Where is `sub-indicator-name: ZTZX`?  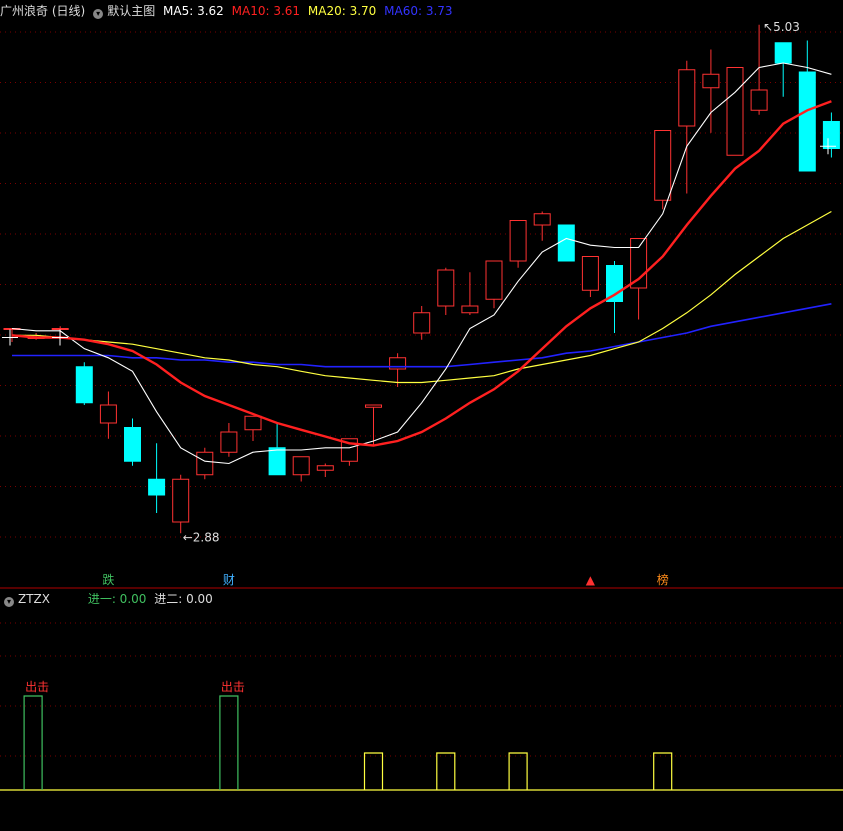 sub-indicator-name: ZTZX is located at coordinates (34, 599).